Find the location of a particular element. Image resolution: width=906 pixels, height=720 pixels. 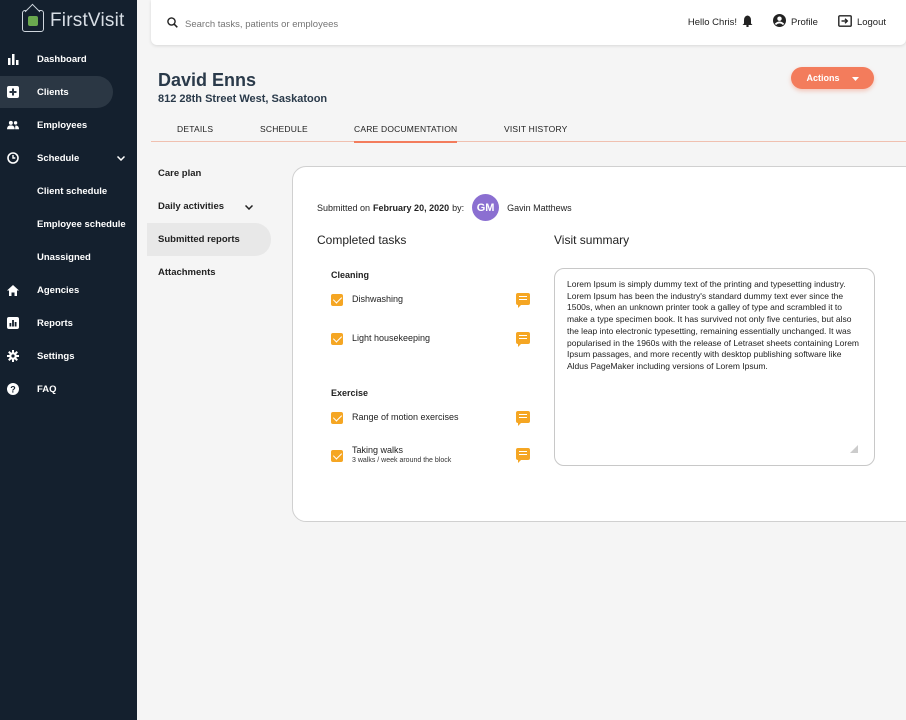

author-name: Gavin Matthews is located at coordinates (539, 207).